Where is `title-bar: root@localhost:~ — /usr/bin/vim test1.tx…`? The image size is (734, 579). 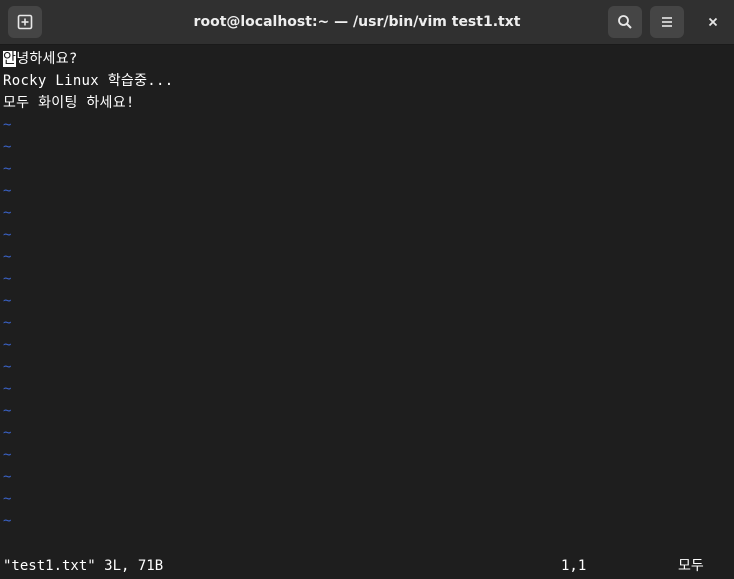 title-bar: root@localhost:~ — /usr/bin/vim test1.tx… is located at coordinates (367, 22).